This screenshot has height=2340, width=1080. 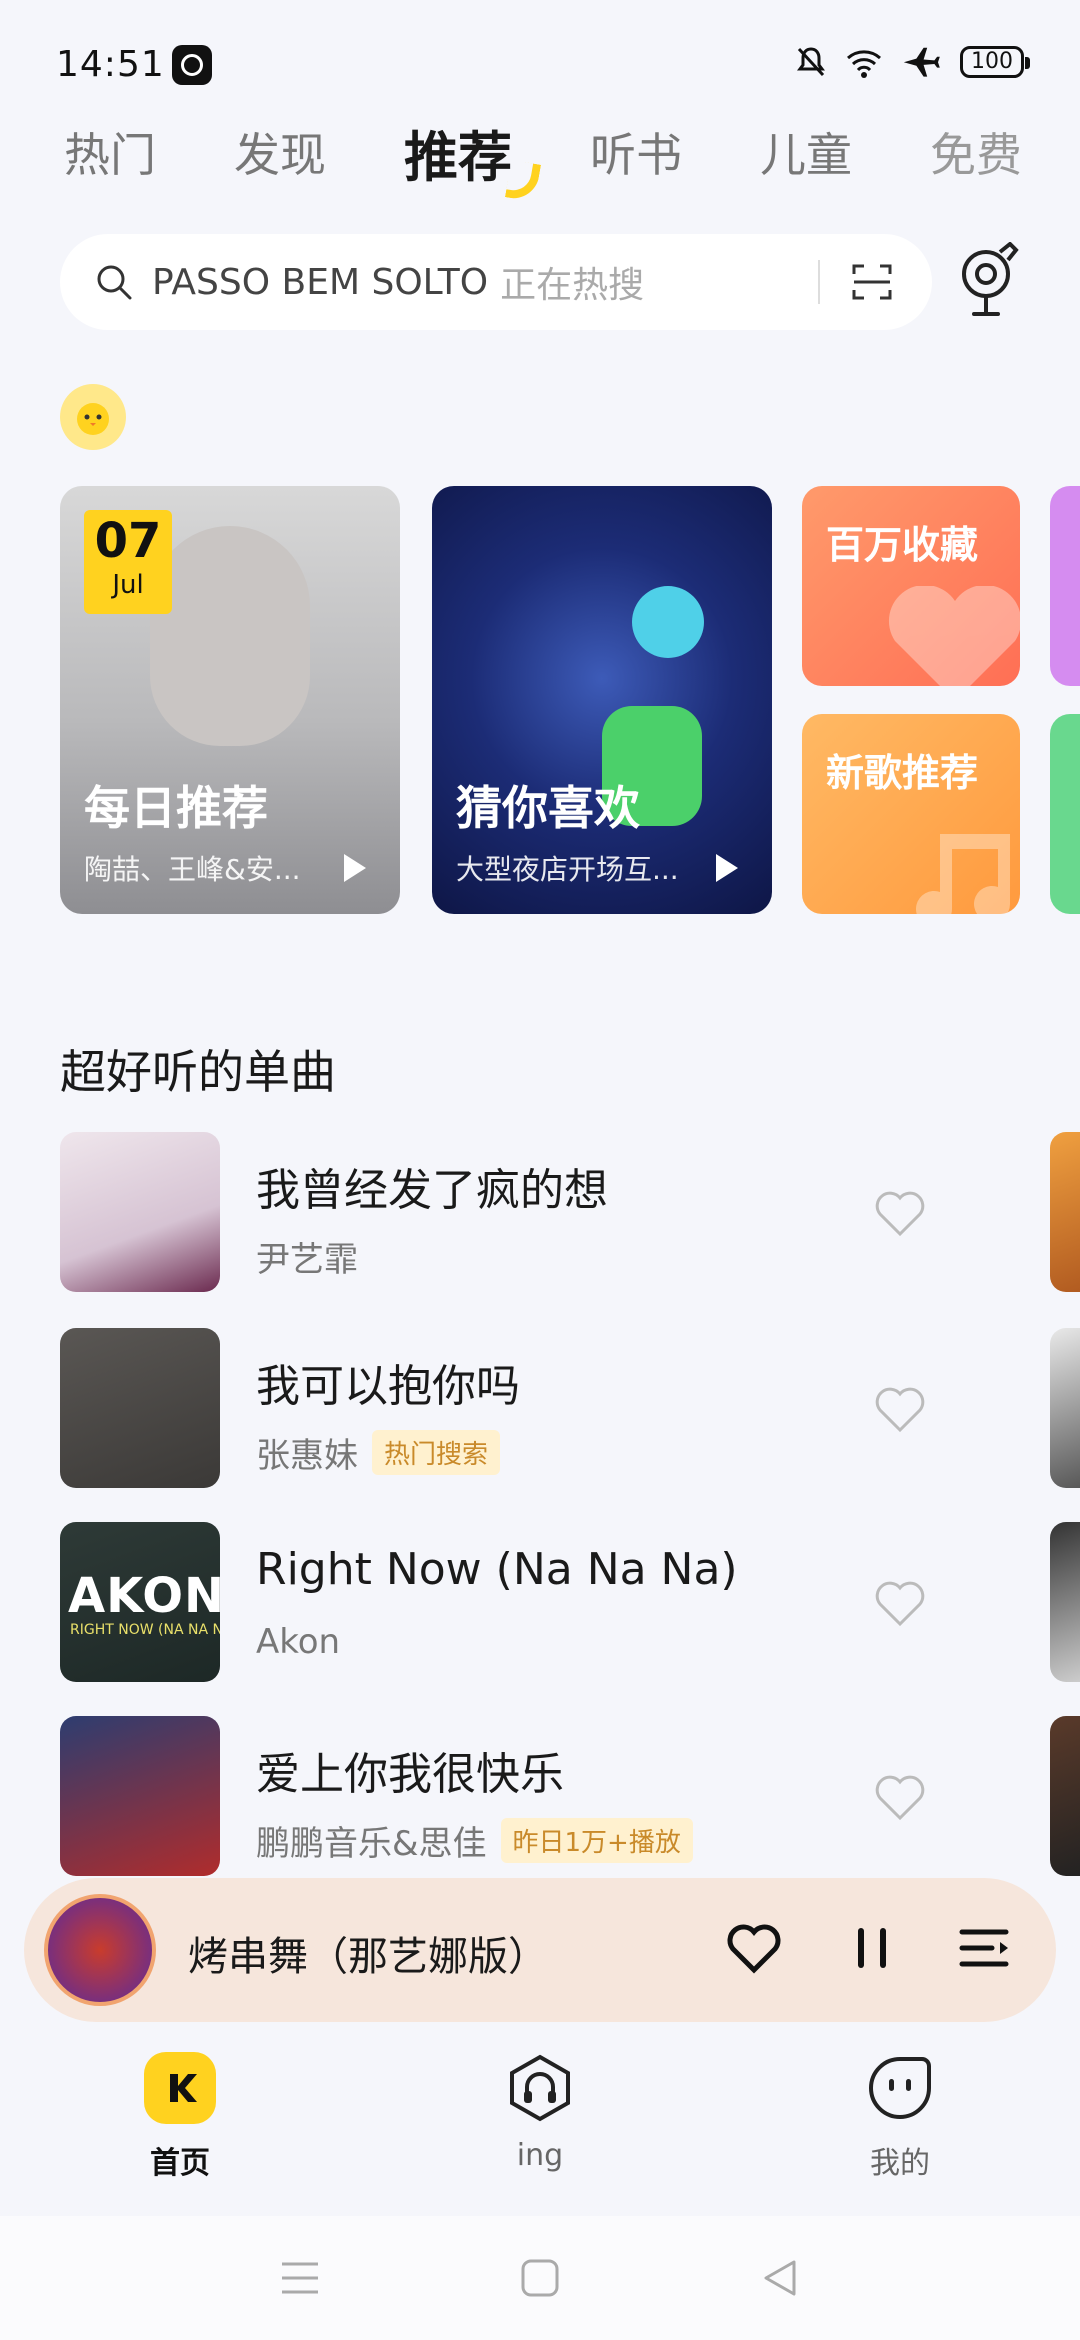 What do you see at coordinates (806, 152) in the screenshot?
I see `tab-kids: 儿童` at bounding box center [806, 152].